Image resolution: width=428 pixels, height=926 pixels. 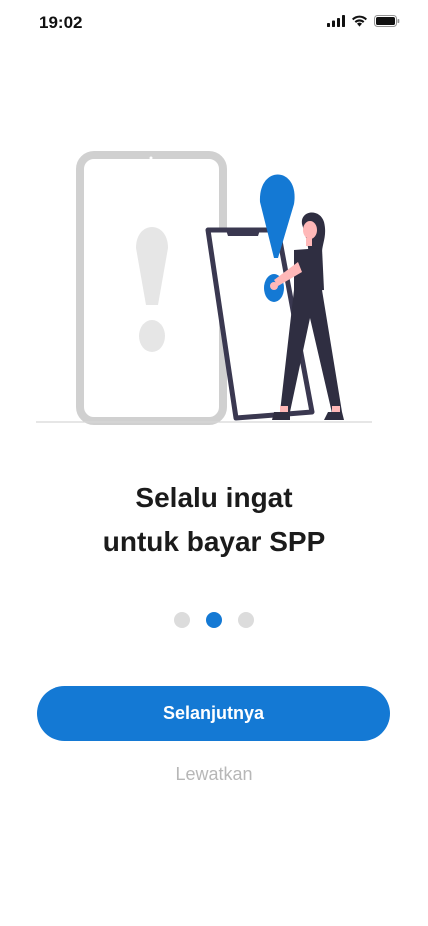 I want to click on next-button: Selanjutnya, so click(x=213, y=713).